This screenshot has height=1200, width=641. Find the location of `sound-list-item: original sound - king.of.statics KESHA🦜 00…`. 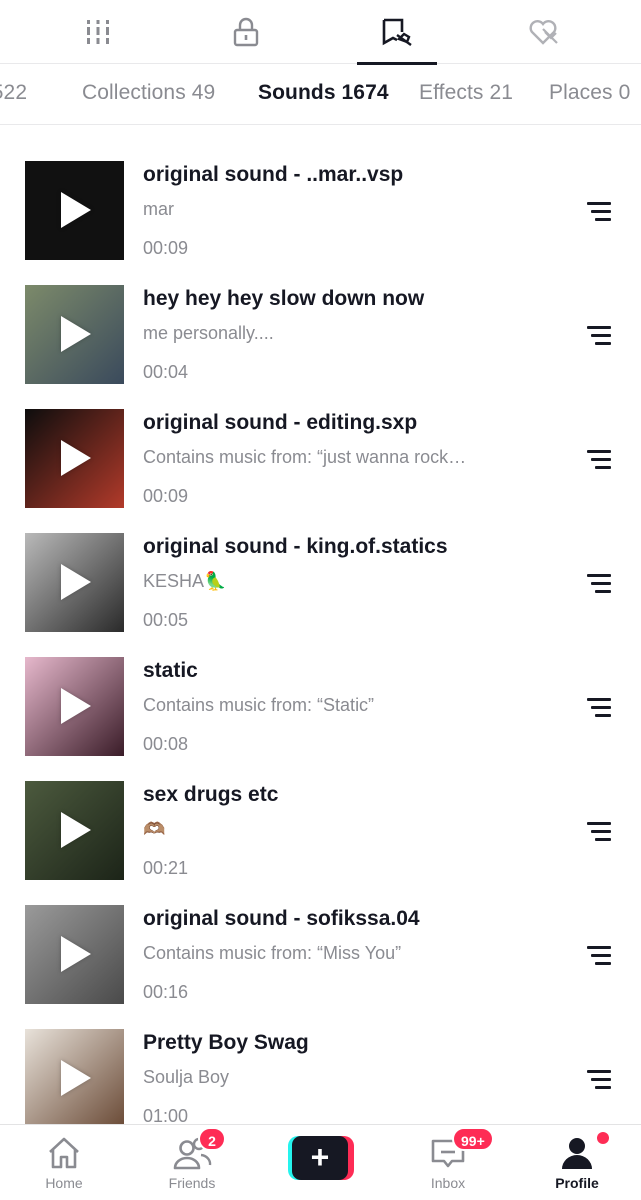

sound-list-item: original sound - king.of.statics KESHA🦜 00… is located at coordinates (320, 564).